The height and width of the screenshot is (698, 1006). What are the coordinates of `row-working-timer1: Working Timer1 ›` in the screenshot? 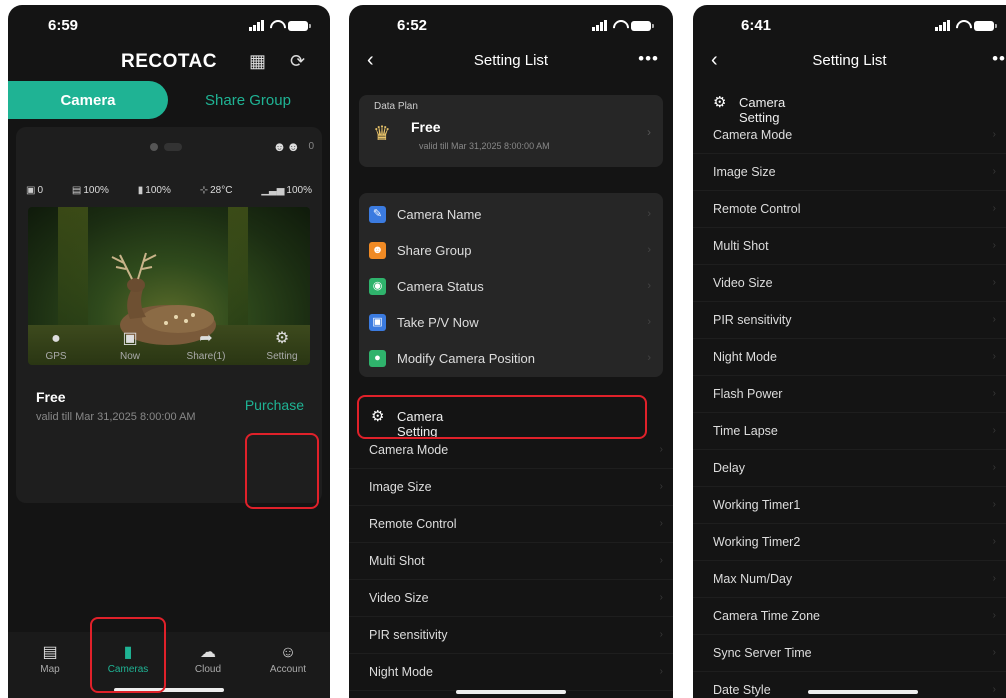 It's located at (849, 506).